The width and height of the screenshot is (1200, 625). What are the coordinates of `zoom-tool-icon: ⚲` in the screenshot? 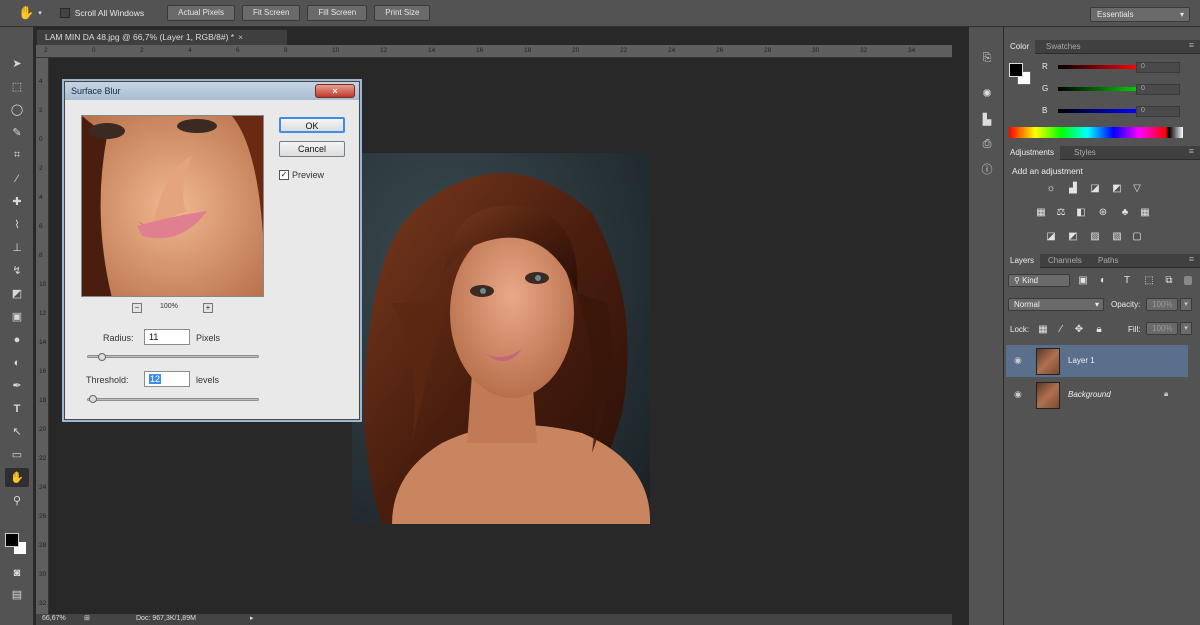 It's located at (17, 500).